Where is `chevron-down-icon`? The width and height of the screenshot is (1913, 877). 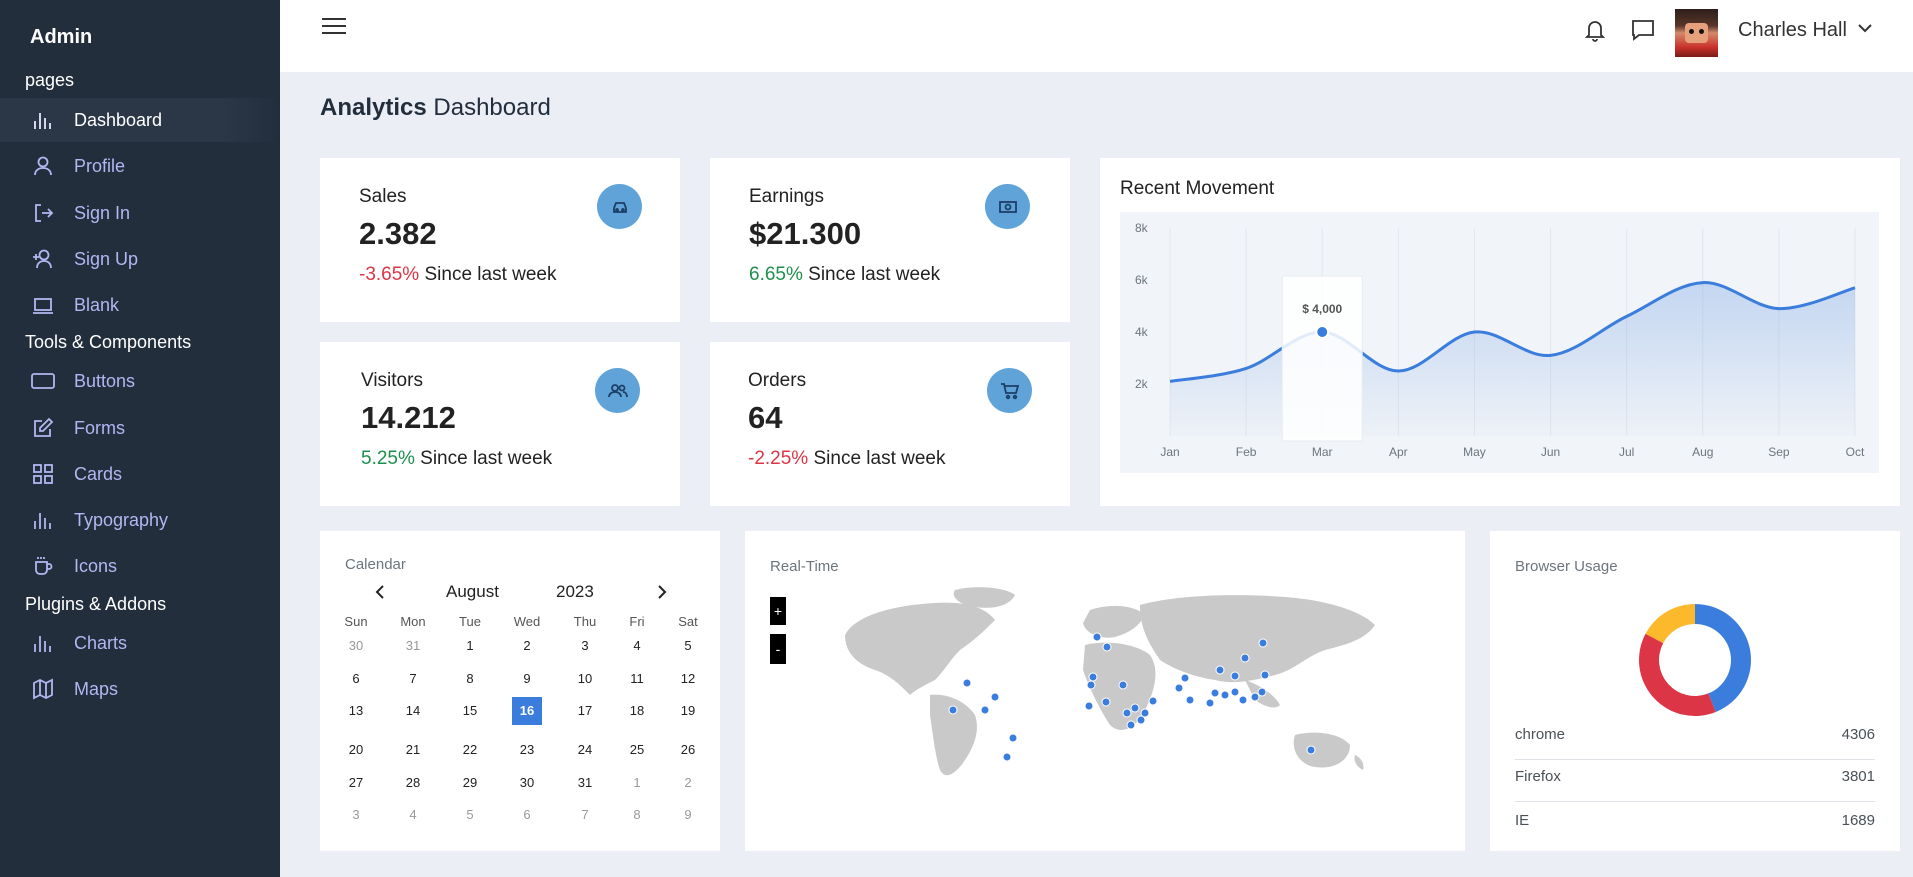
chevron-down-icon is located at coordinates (1865, 28).